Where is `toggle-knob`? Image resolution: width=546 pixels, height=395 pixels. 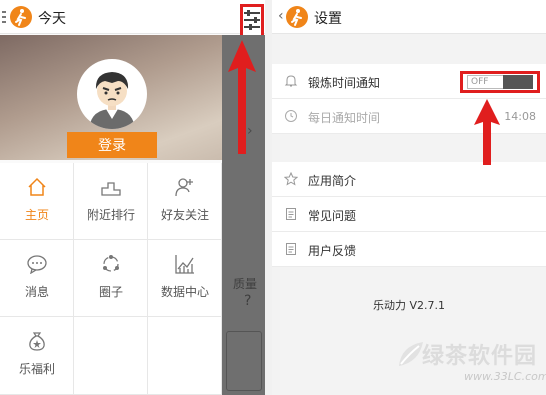
toggle-knob is located at coordinates (518, 82).